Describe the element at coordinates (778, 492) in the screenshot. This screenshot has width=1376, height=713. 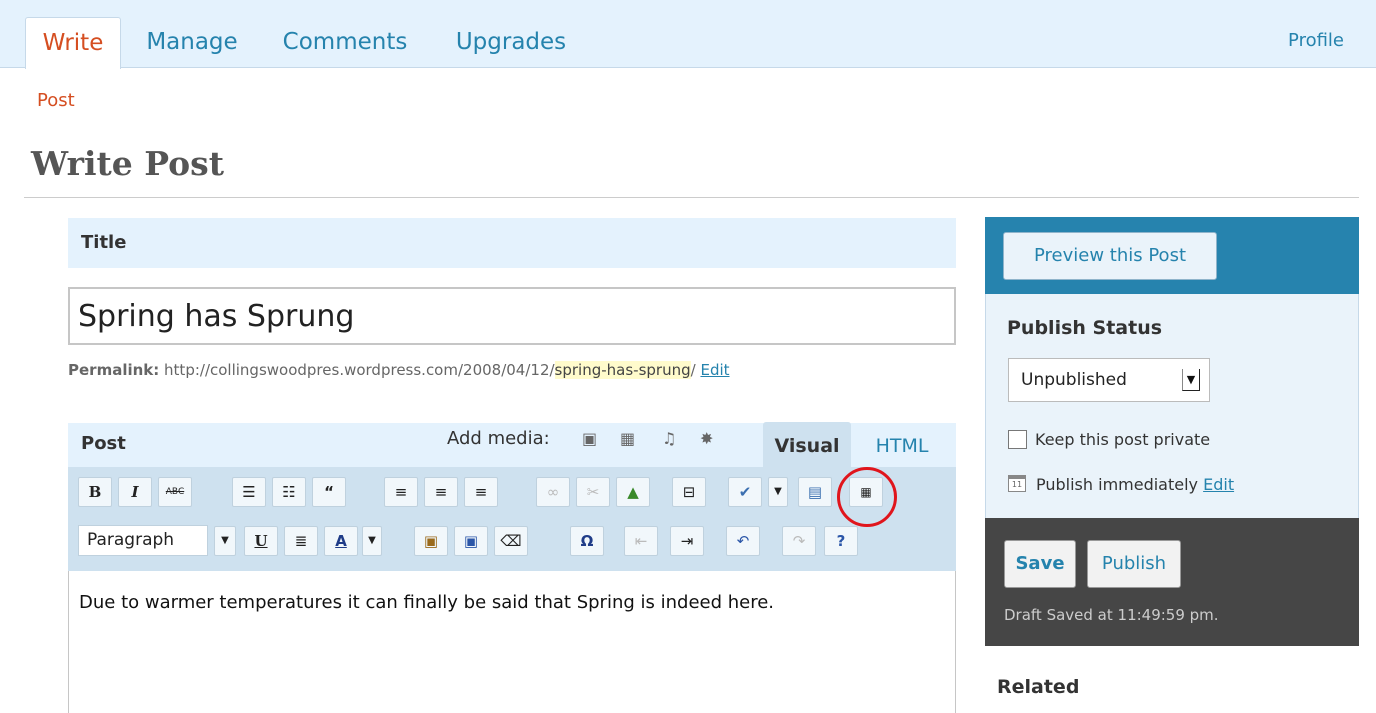
I see `spellcheck-dropdown-icon: ▼` at that location.